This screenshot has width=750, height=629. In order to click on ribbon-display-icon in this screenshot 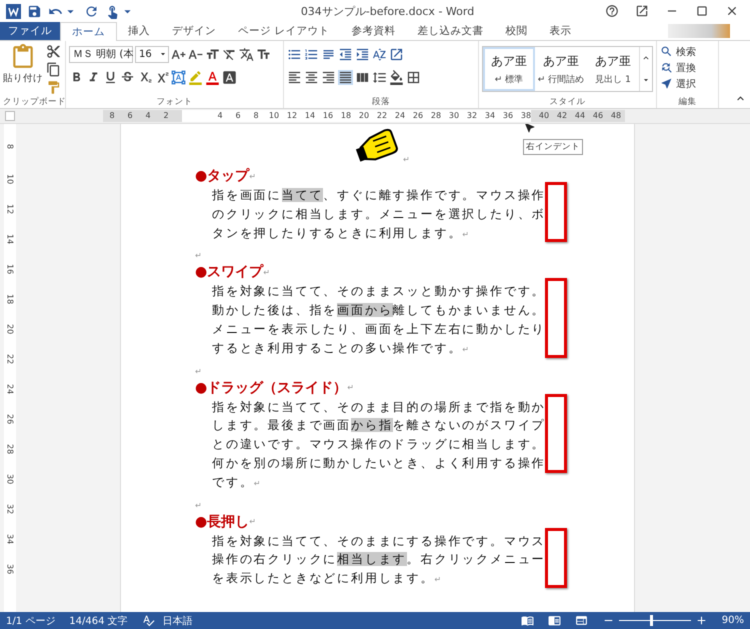, I will do `click(642, 11)`.